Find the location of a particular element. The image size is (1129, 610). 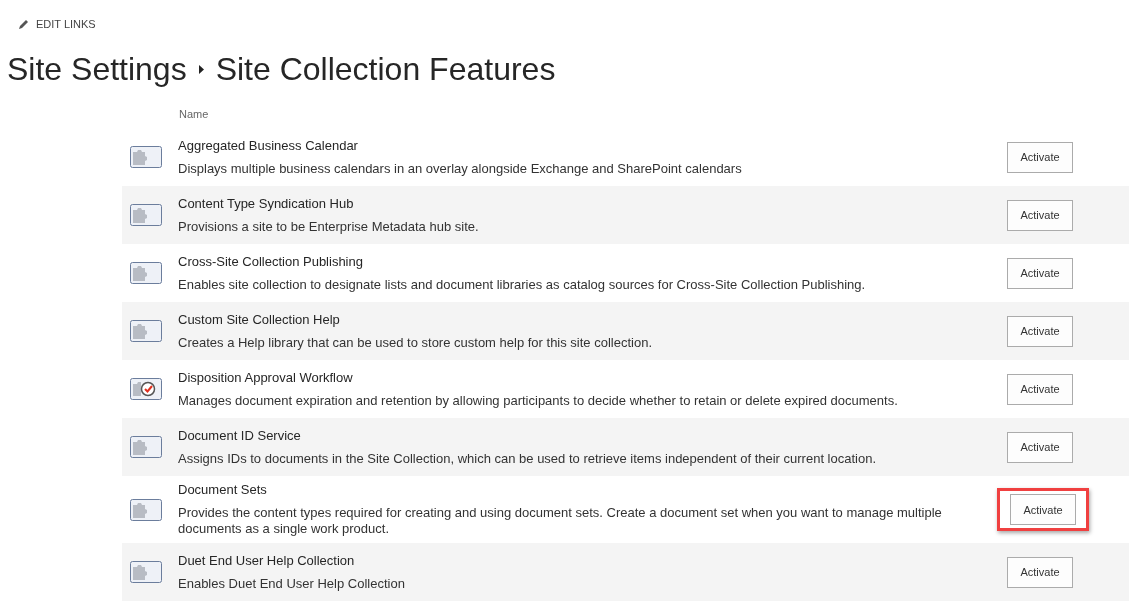

feature-title: Aggregated Business Calendar is located at coordinates (268, 145).